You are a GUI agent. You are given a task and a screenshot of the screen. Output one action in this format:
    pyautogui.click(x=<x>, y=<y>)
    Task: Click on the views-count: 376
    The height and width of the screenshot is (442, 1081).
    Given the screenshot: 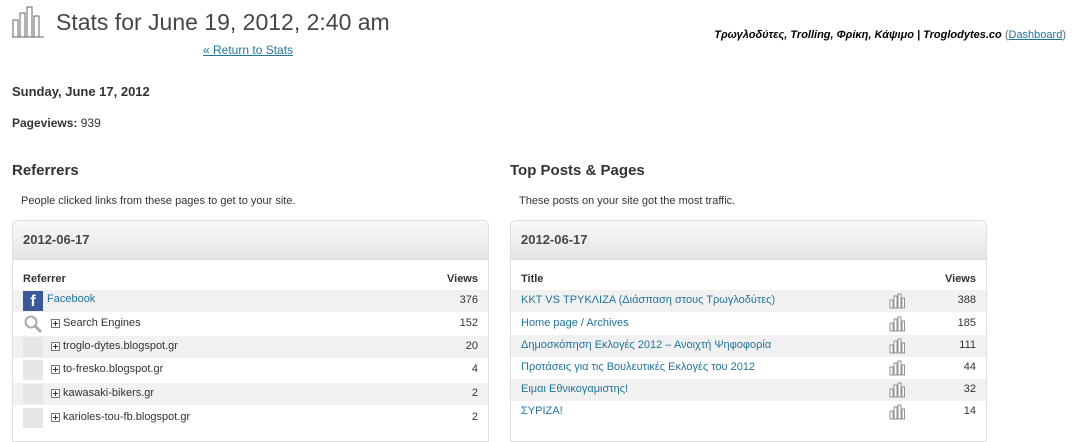 What is the action you would take?
    pyautogui.click(x=468, y=300)
    